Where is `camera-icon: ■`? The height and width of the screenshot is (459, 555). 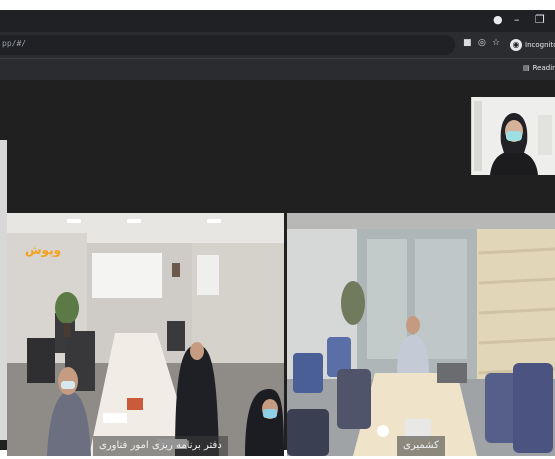 camera-icon: ■ is located at coordinates (467, 43).